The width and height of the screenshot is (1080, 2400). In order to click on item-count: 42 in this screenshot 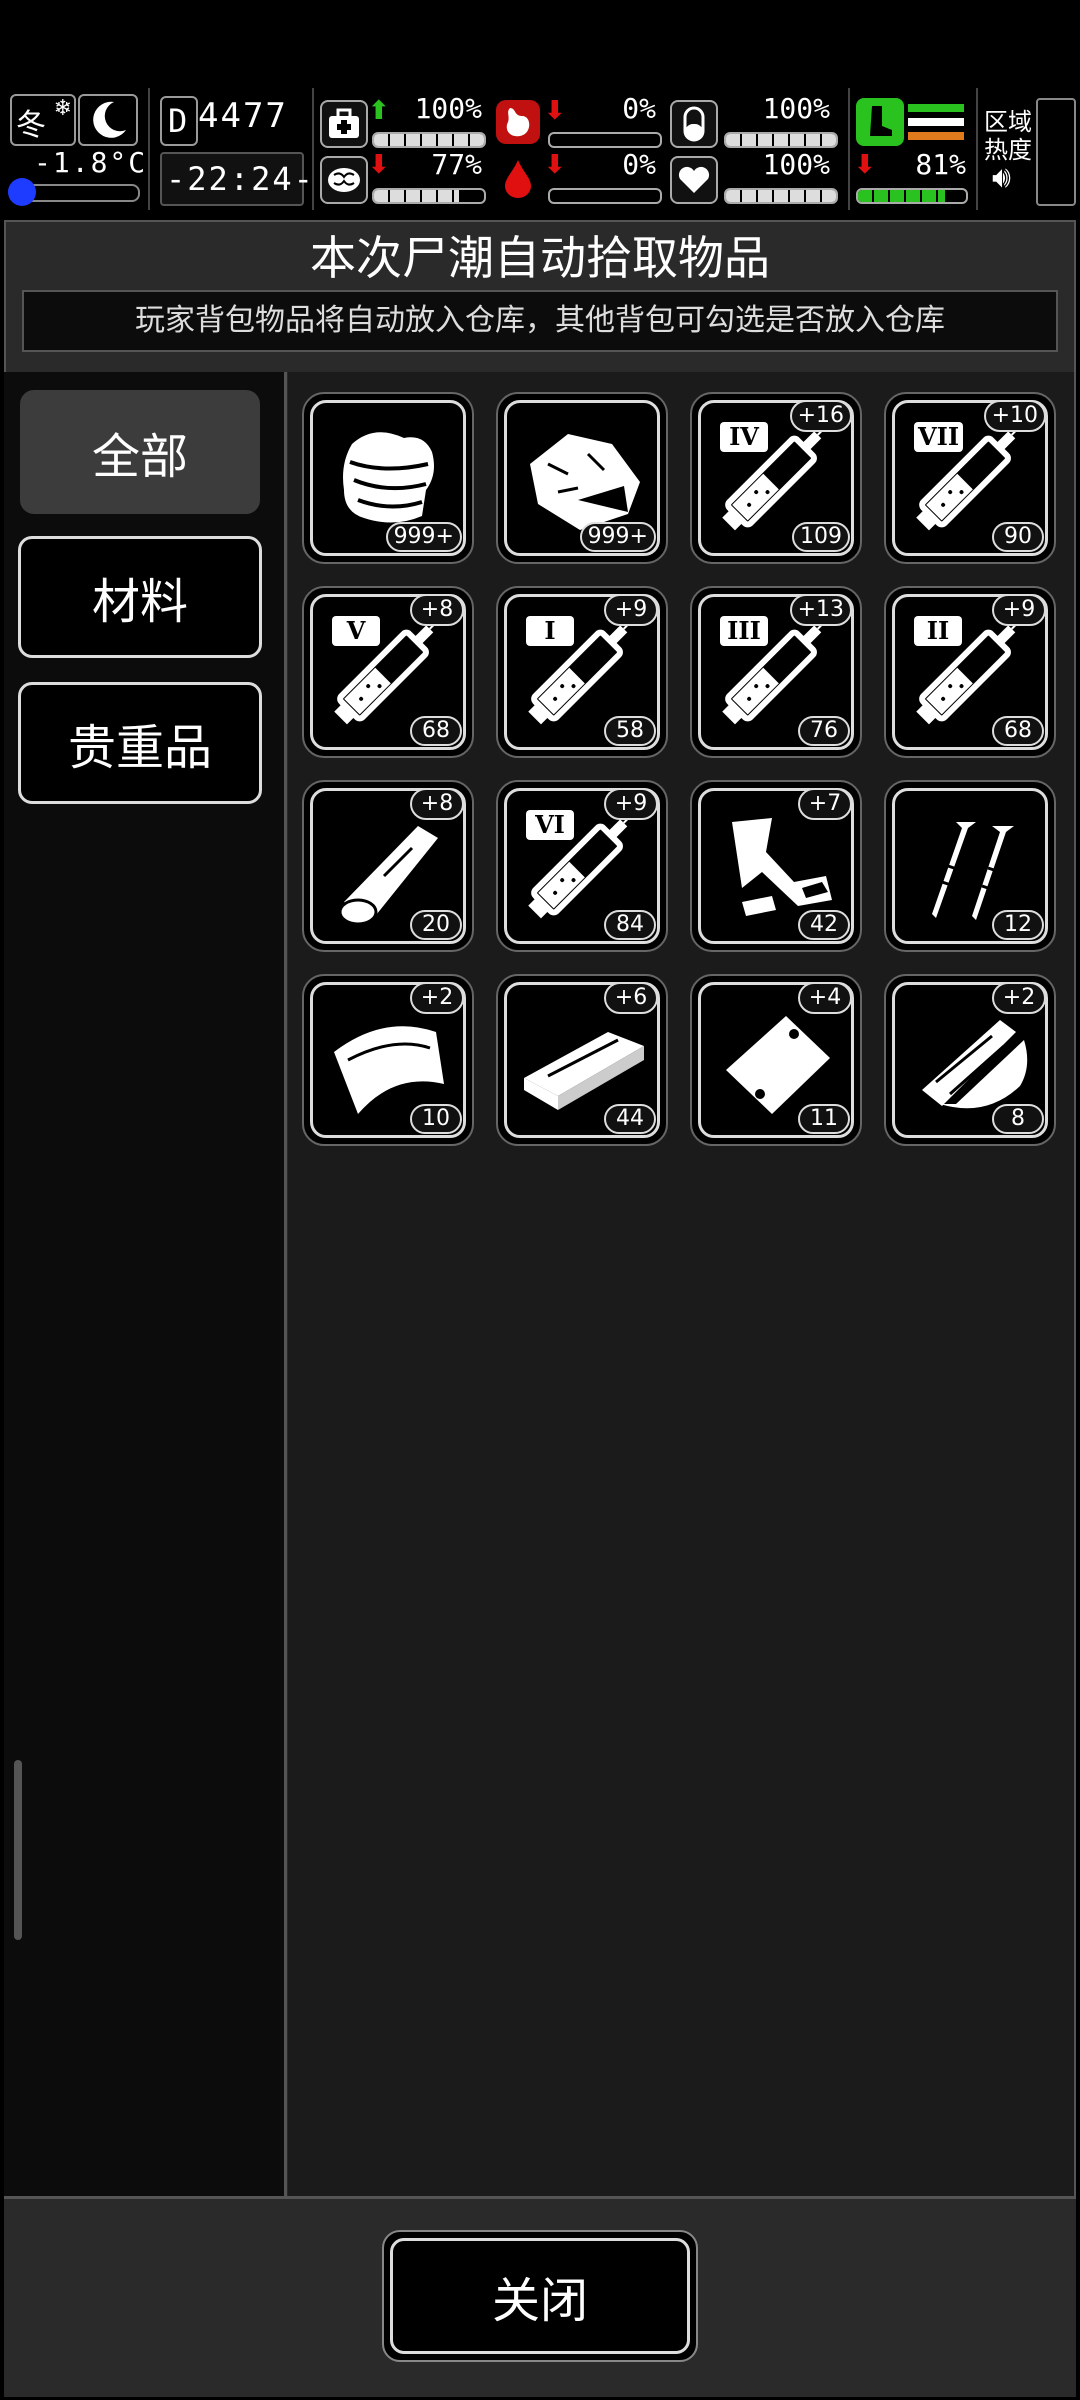, I will do `click(824, 925)`.